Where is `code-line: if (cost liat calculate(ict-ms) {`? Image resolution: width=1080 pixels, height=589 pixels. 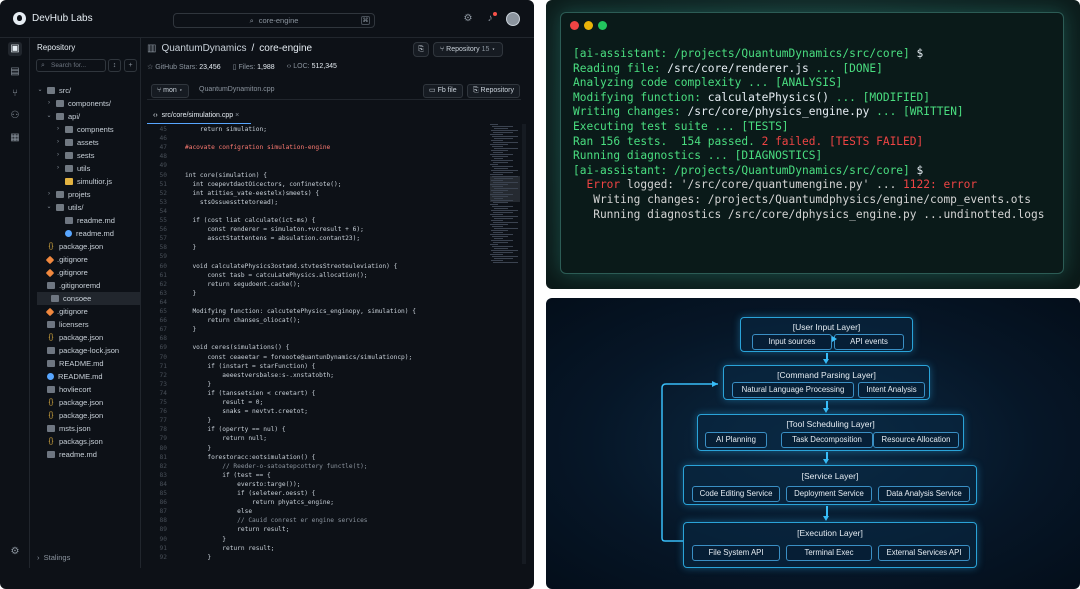
code-line: if (cost liat calculate(ict-ms) { is located at coordinates (250, 220).